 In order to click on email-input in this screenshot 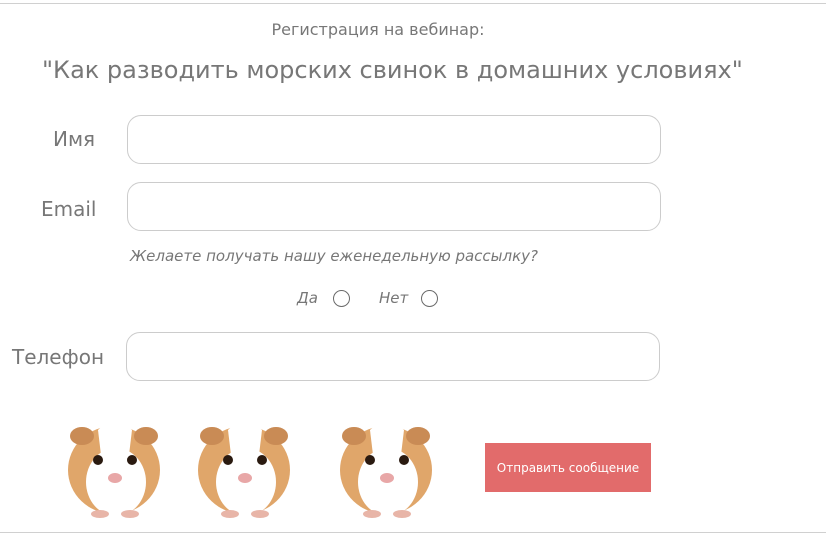, I will do `click(394, 206)`.